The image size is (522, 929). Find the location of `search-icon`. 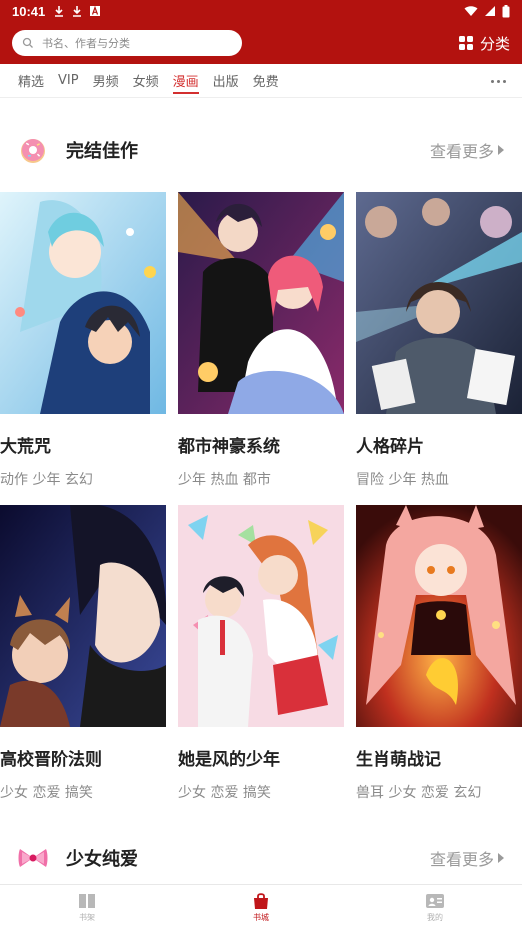

search-icon is located at coordinates (27, 42).